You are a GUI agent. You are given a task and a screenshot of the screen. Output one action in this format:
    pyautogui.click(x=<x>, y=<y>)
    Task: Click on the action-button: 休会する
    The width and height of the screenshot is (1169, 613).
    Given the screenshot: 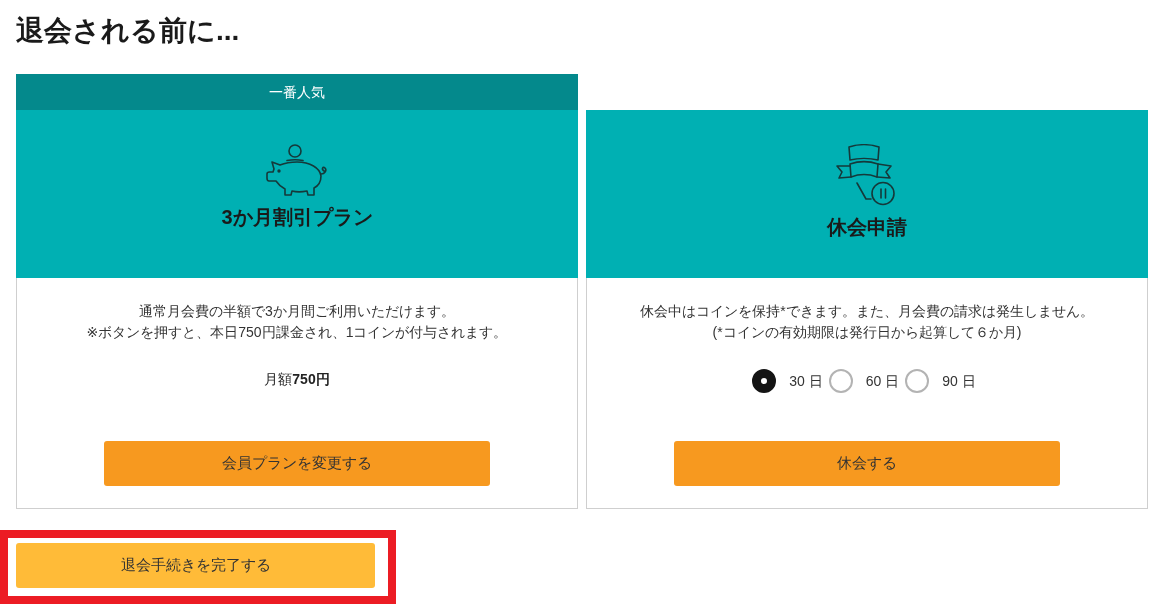 What is the action you would take?
    pyautogui.click(x=867, y=463)
    